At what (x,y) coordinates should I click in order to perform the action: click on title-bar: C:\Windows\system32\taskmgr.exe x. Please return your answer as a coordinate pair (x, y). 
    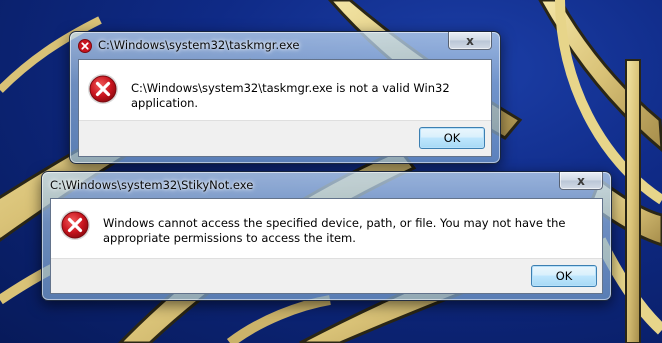
    Looking at the image, I should click on (285, 45).